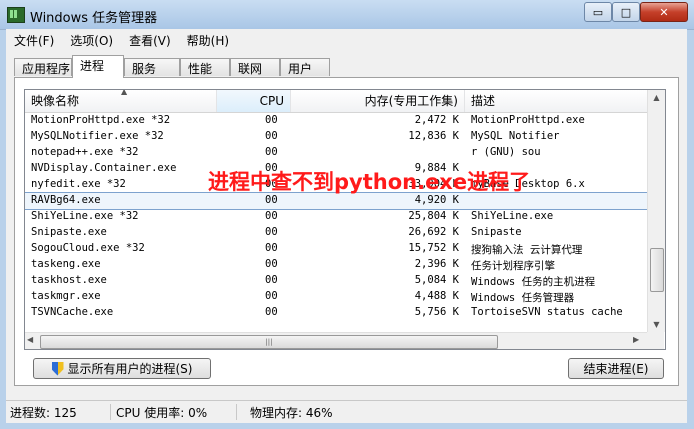 This screenshot has width=694, height=429. What do you see at coordinates (436, 296) in the screenshot?
I see `cell-memory: 4,488 K` at bounding box center [436, 296].